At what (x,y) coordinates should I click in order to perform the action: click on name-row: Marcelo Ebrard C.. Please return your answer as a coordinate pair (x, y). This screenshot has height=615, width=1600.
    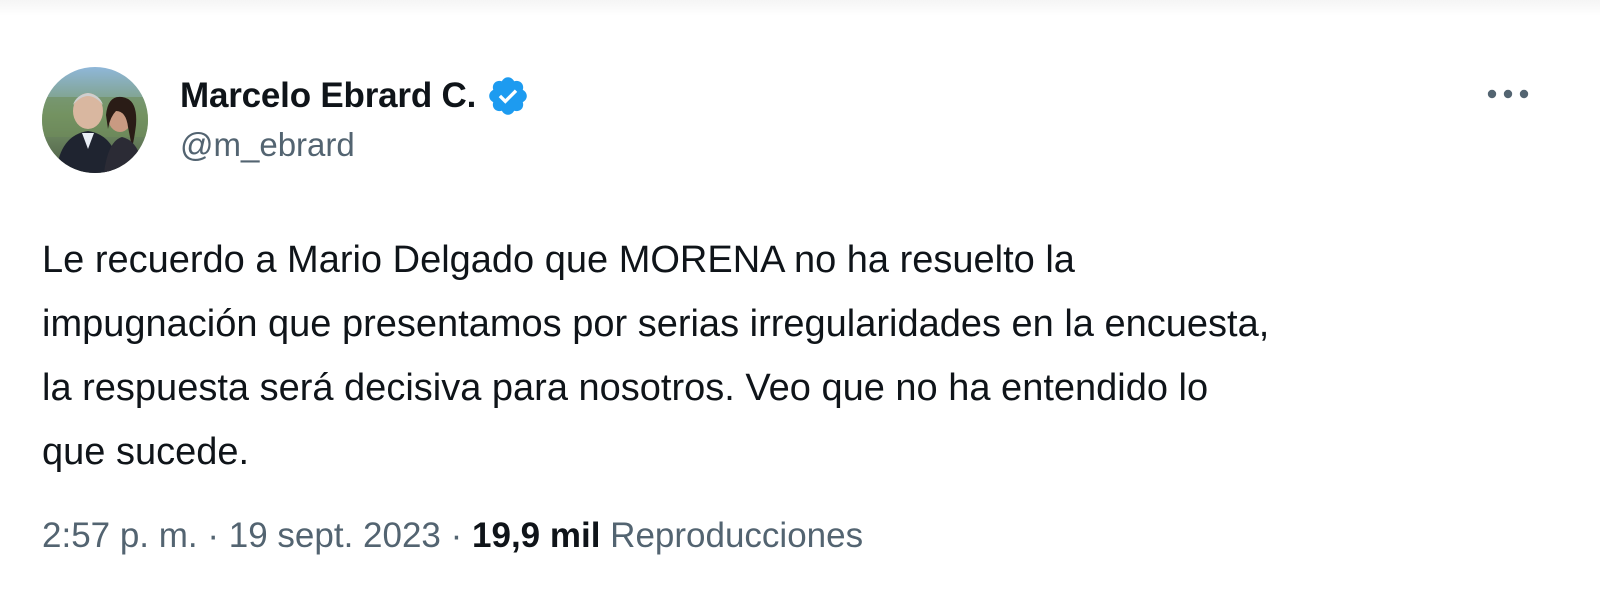
    Looking at the image, I should click on (355, 96).